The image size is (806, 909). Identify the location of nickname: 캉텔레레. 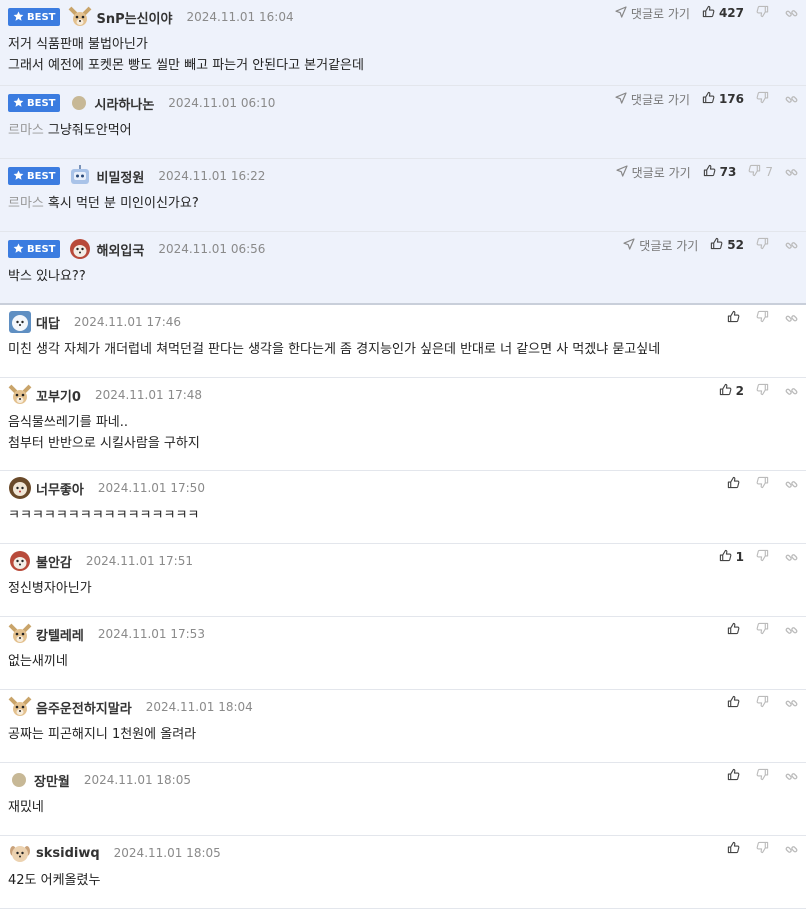
(60, 634).